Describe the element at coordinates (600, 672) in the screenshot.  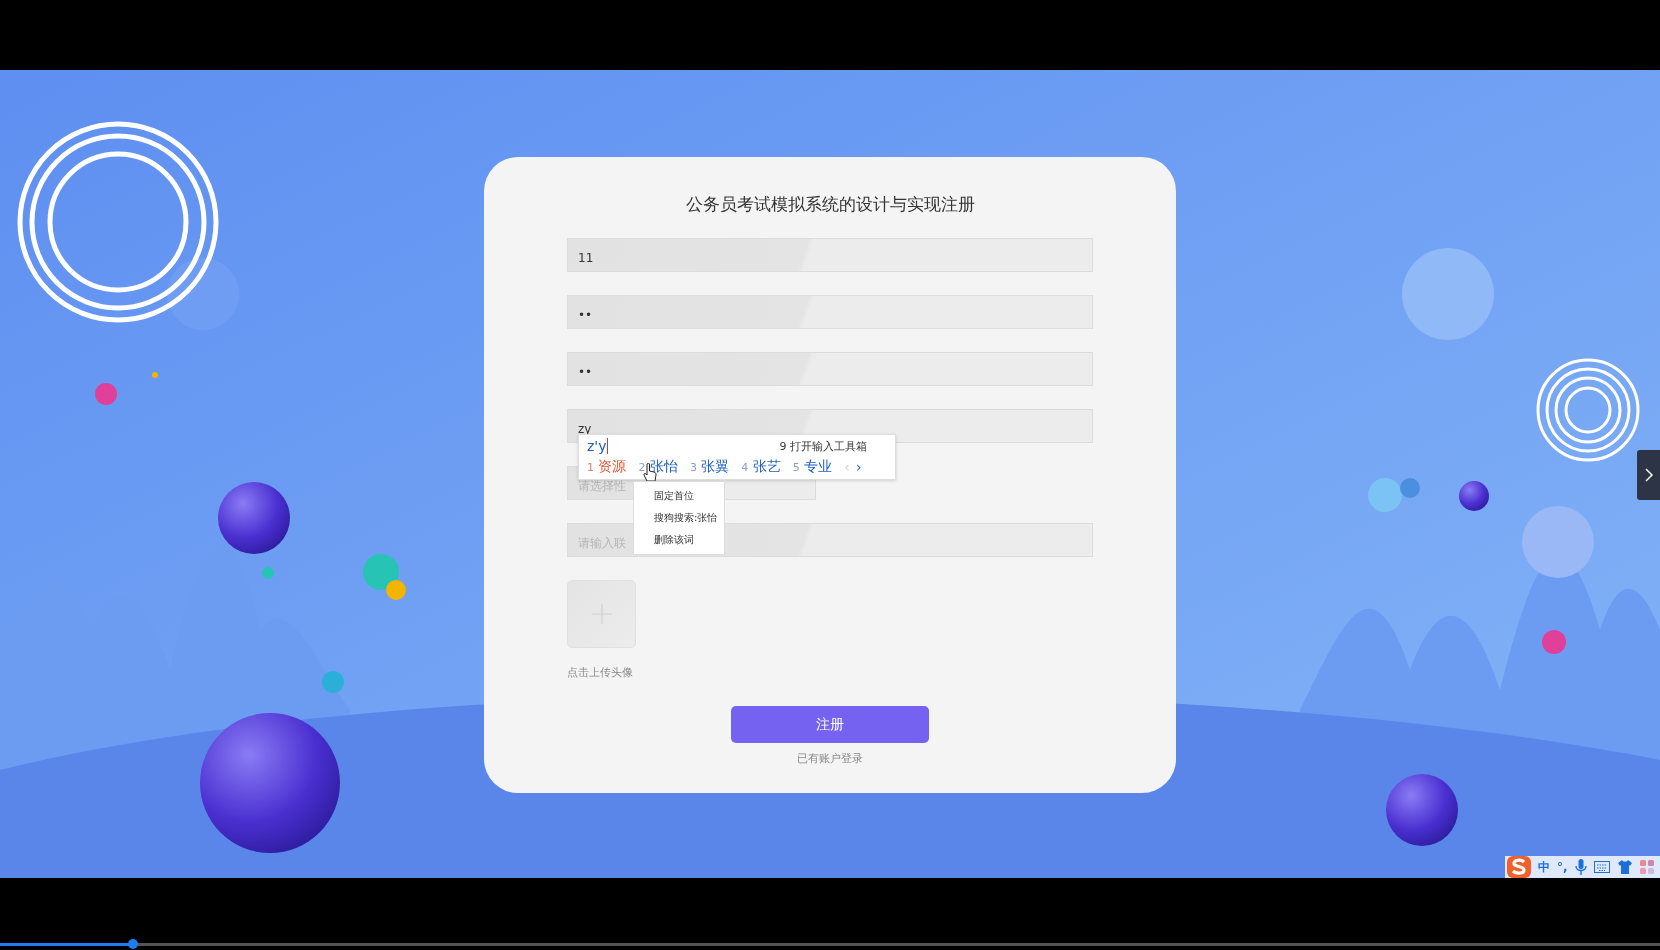
I see `upload-caption: 点击上传头像` at that location.